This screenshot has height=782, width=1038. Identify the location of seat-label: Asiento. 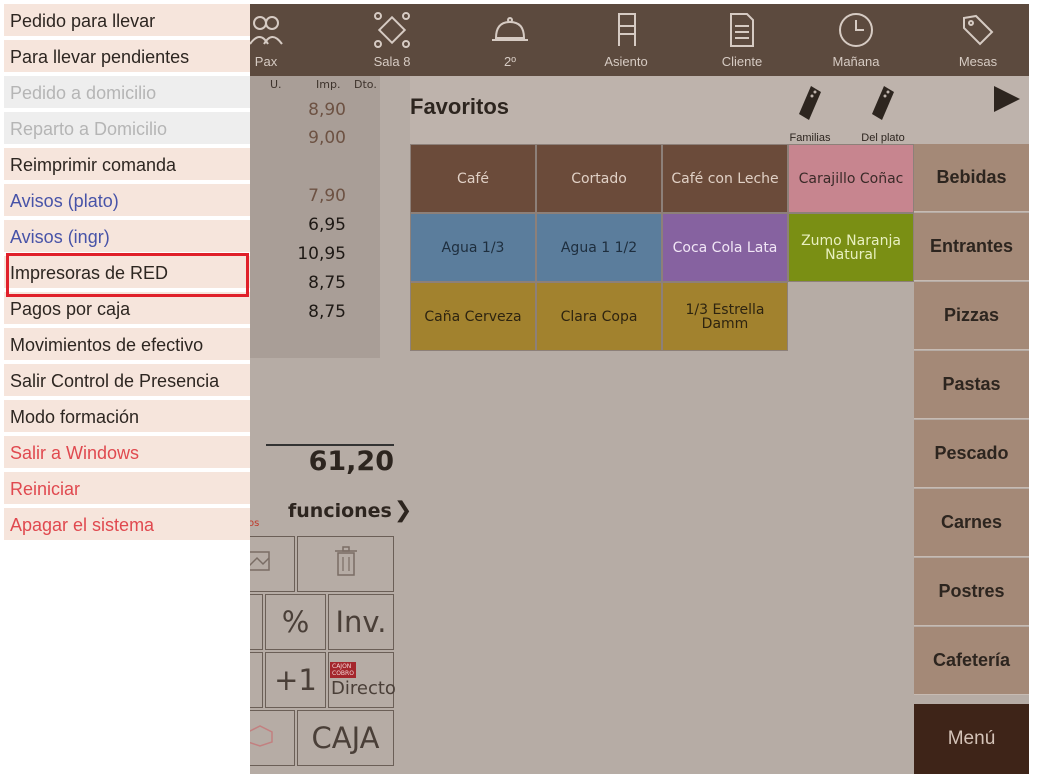
(626, 61).